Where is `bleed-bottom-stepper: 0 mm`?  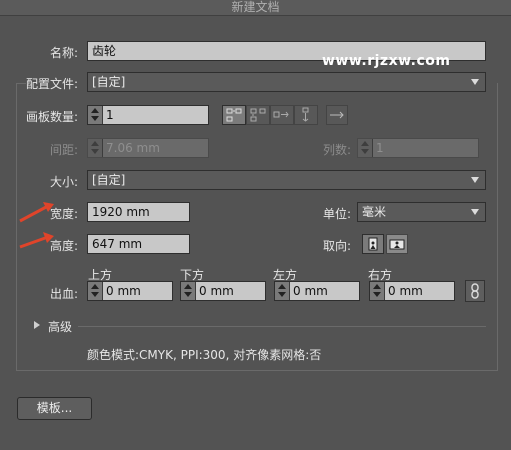 bleed-bottom-stepper: 0 mm is located at coordinates (223, 291).